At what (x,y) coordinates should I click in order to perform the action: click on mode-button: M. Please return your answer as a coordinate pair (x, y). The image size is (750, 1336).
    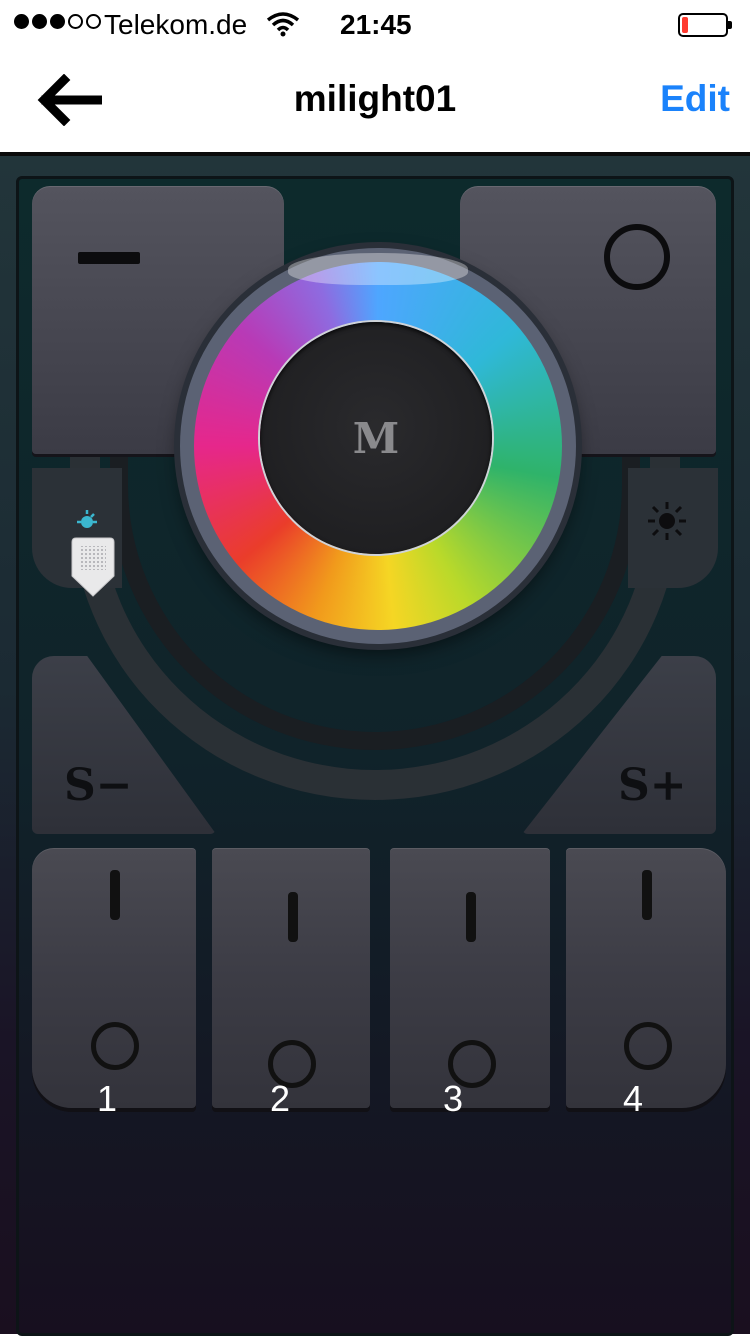
    Looking at the image, I should click on (376, 438).